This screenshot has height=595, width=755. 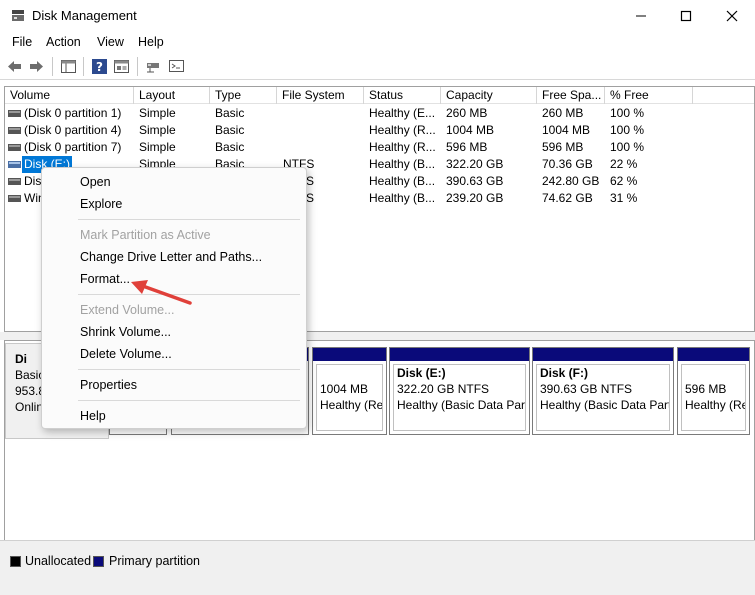 I want to click on legend-primary-partition: Primary partition, so click(x=154, y=561).